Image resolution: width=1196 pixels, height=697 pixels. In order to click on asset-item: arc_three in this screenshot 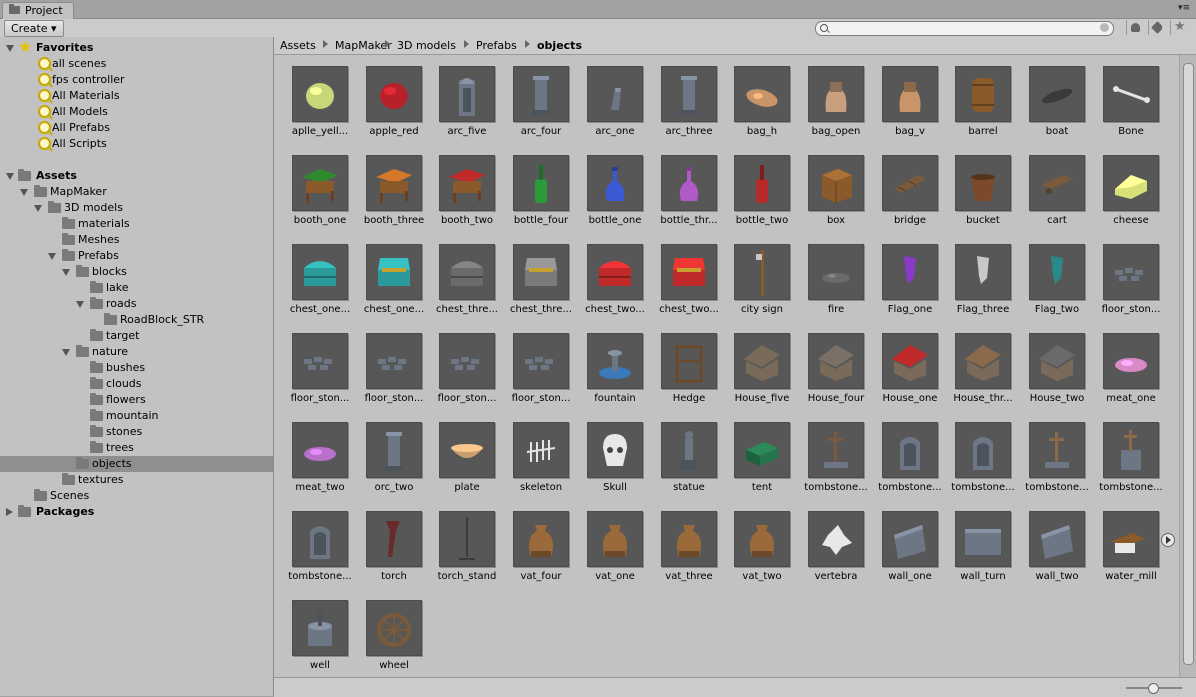, I will do `click(689, 107)`.